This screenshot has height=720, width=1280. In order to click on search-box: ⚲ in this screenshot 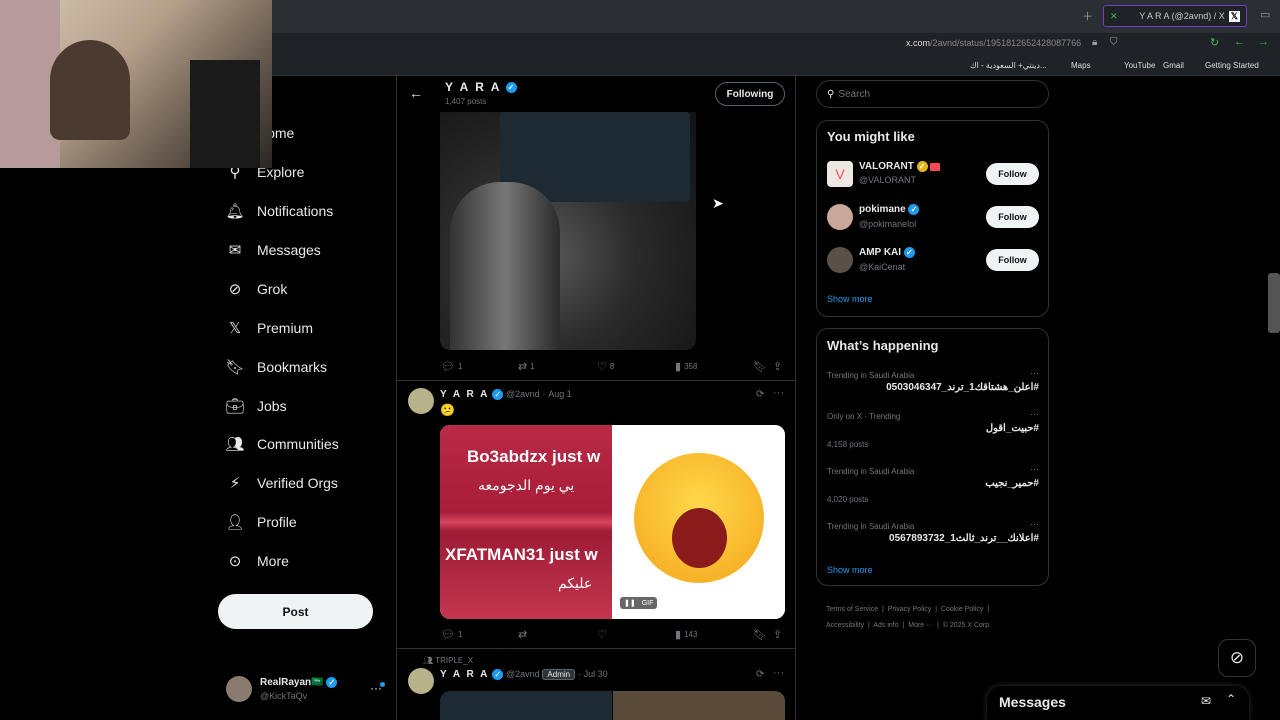, I will do `click(932, 94)`.